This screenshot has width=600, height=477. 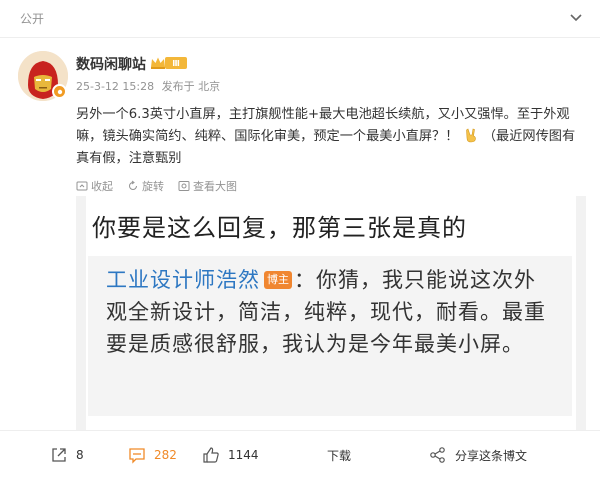 I want to click on like-button: 1144, so click(x=230, y=455).